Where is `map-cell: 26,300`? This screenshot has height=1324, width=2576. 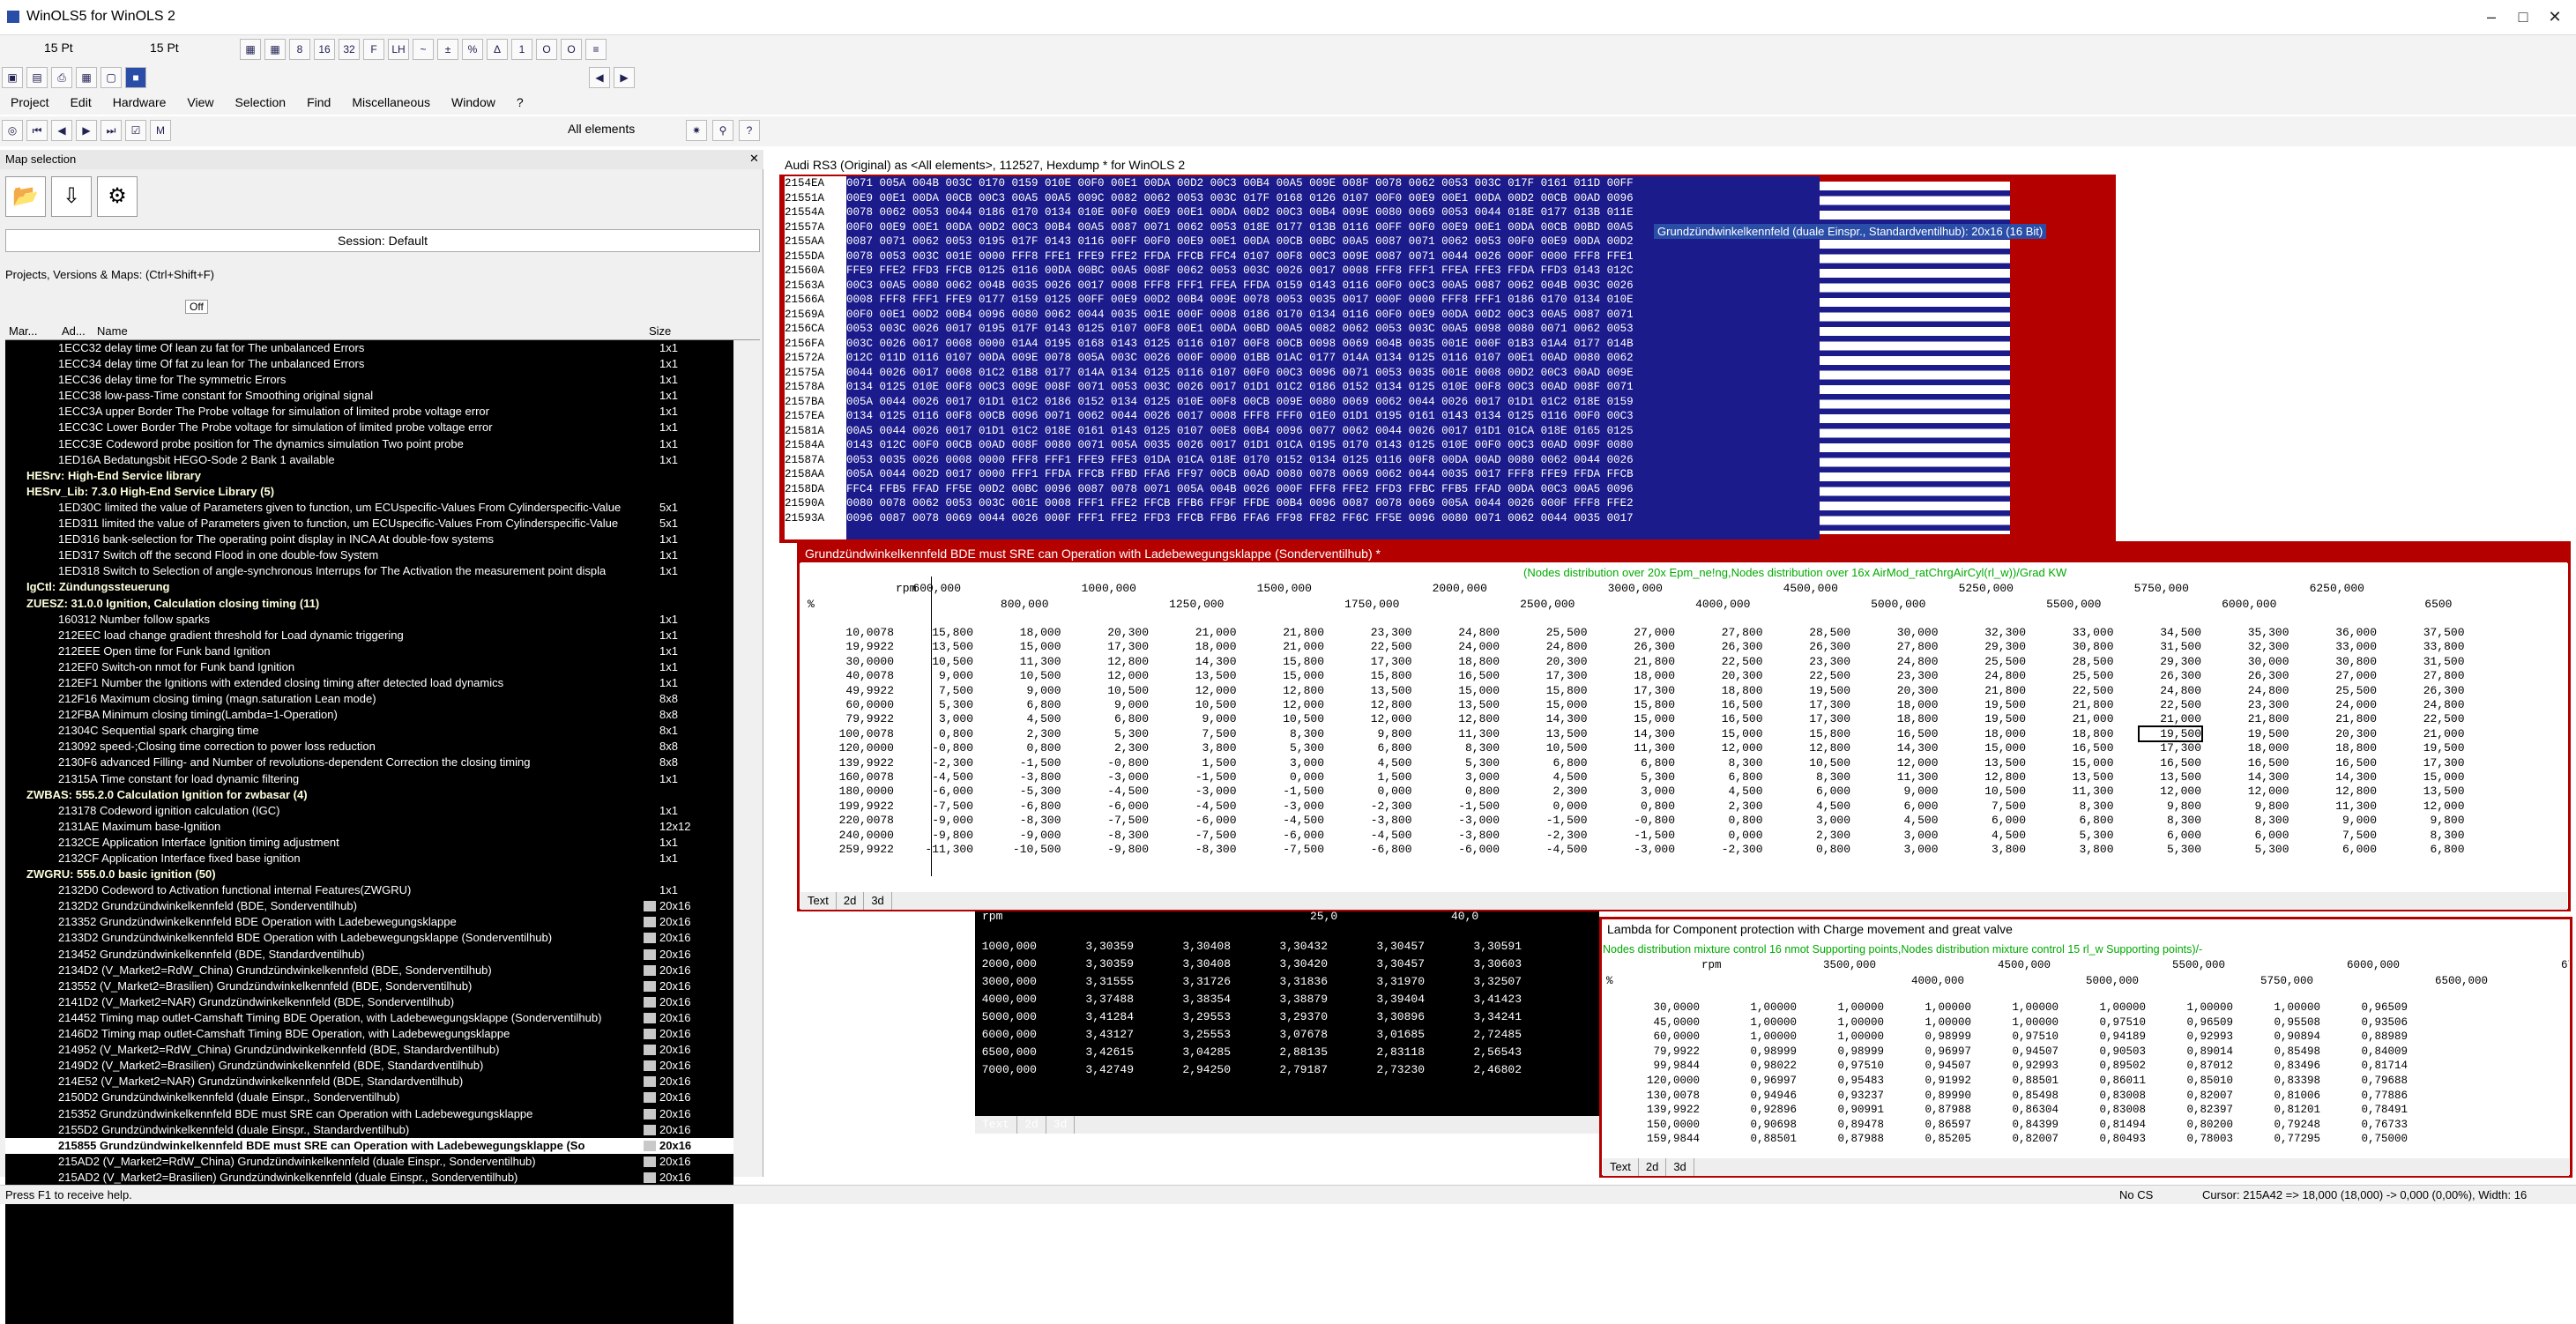
map-cell: 26,300 is located at coordinates (2258, 675).